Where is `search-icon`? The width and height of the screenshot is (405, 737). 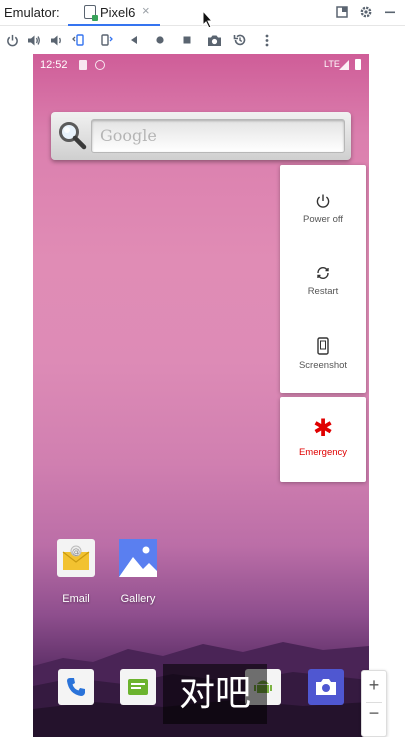
search-icon is located at coordinates (72, 135).